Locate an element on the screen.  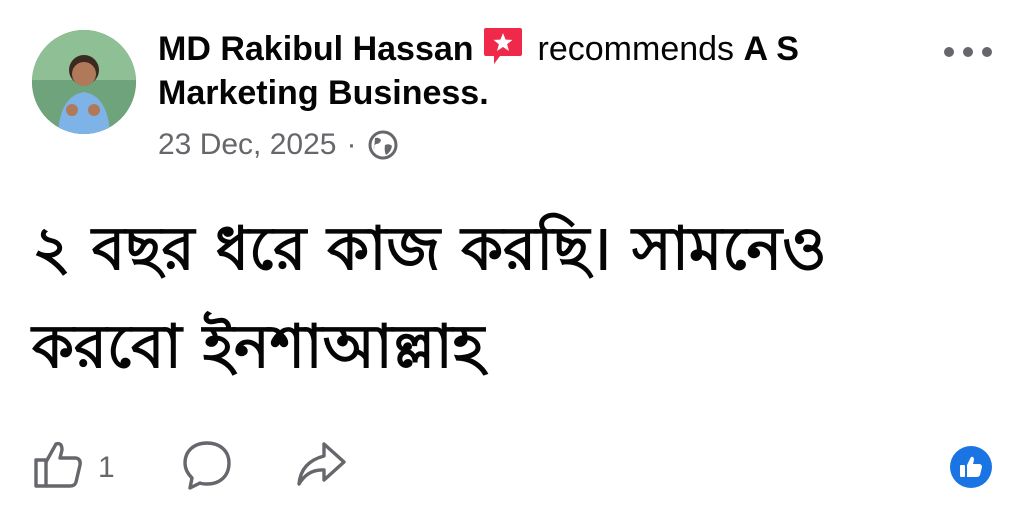
more-options-icon is located at coordinates (968, 52).